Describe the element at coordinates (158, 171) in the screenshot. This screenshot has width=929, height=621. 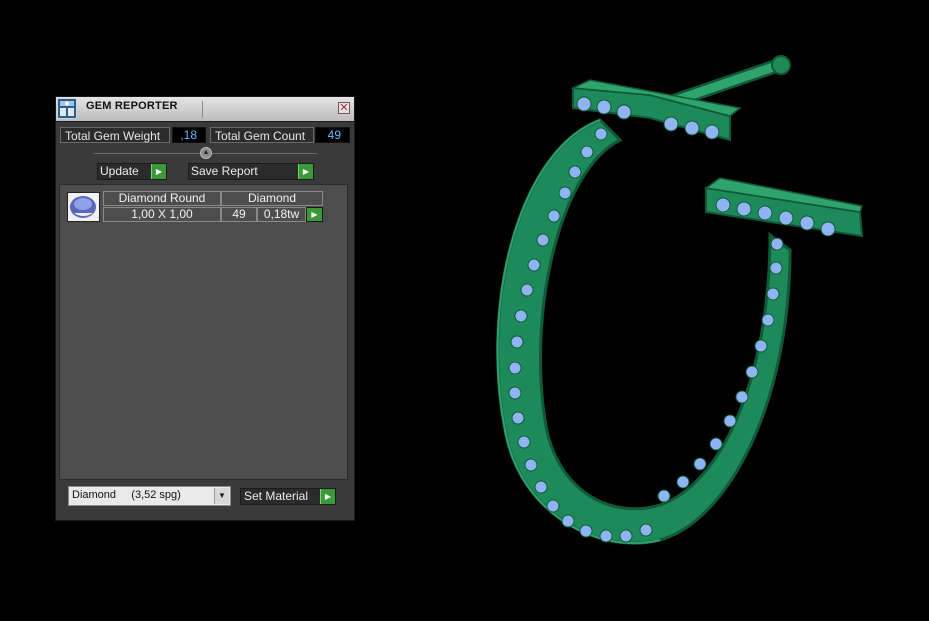
I see `update-arrow-icon: ▶` at that location.